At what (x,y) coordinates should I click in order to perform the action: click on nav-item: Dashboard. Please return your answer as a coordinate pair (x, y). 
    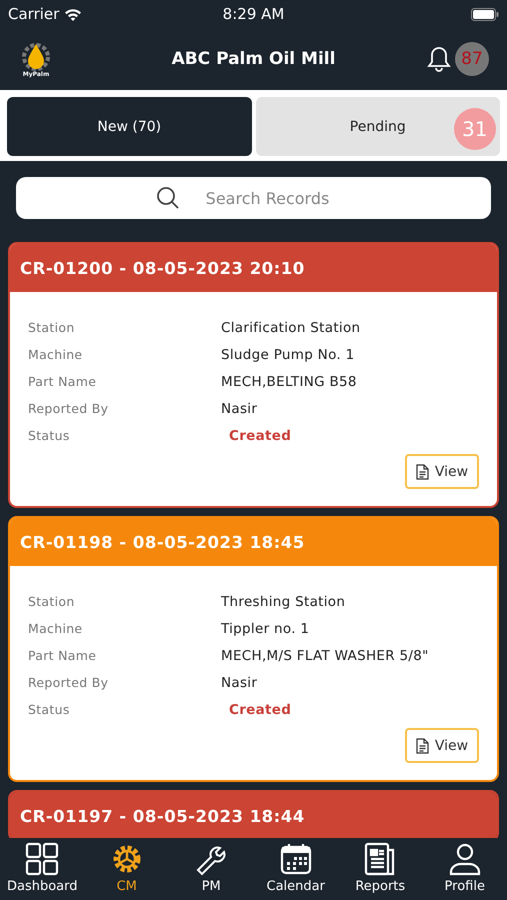
    Looking at the image, I should click on (42, 869).